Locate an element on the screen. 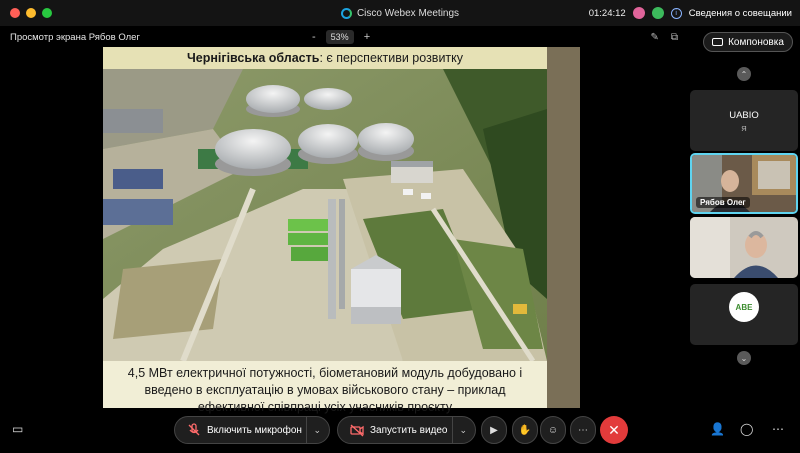 The image size is (800, 453). participant-logo: ABE is located at coordinates (744, 307).